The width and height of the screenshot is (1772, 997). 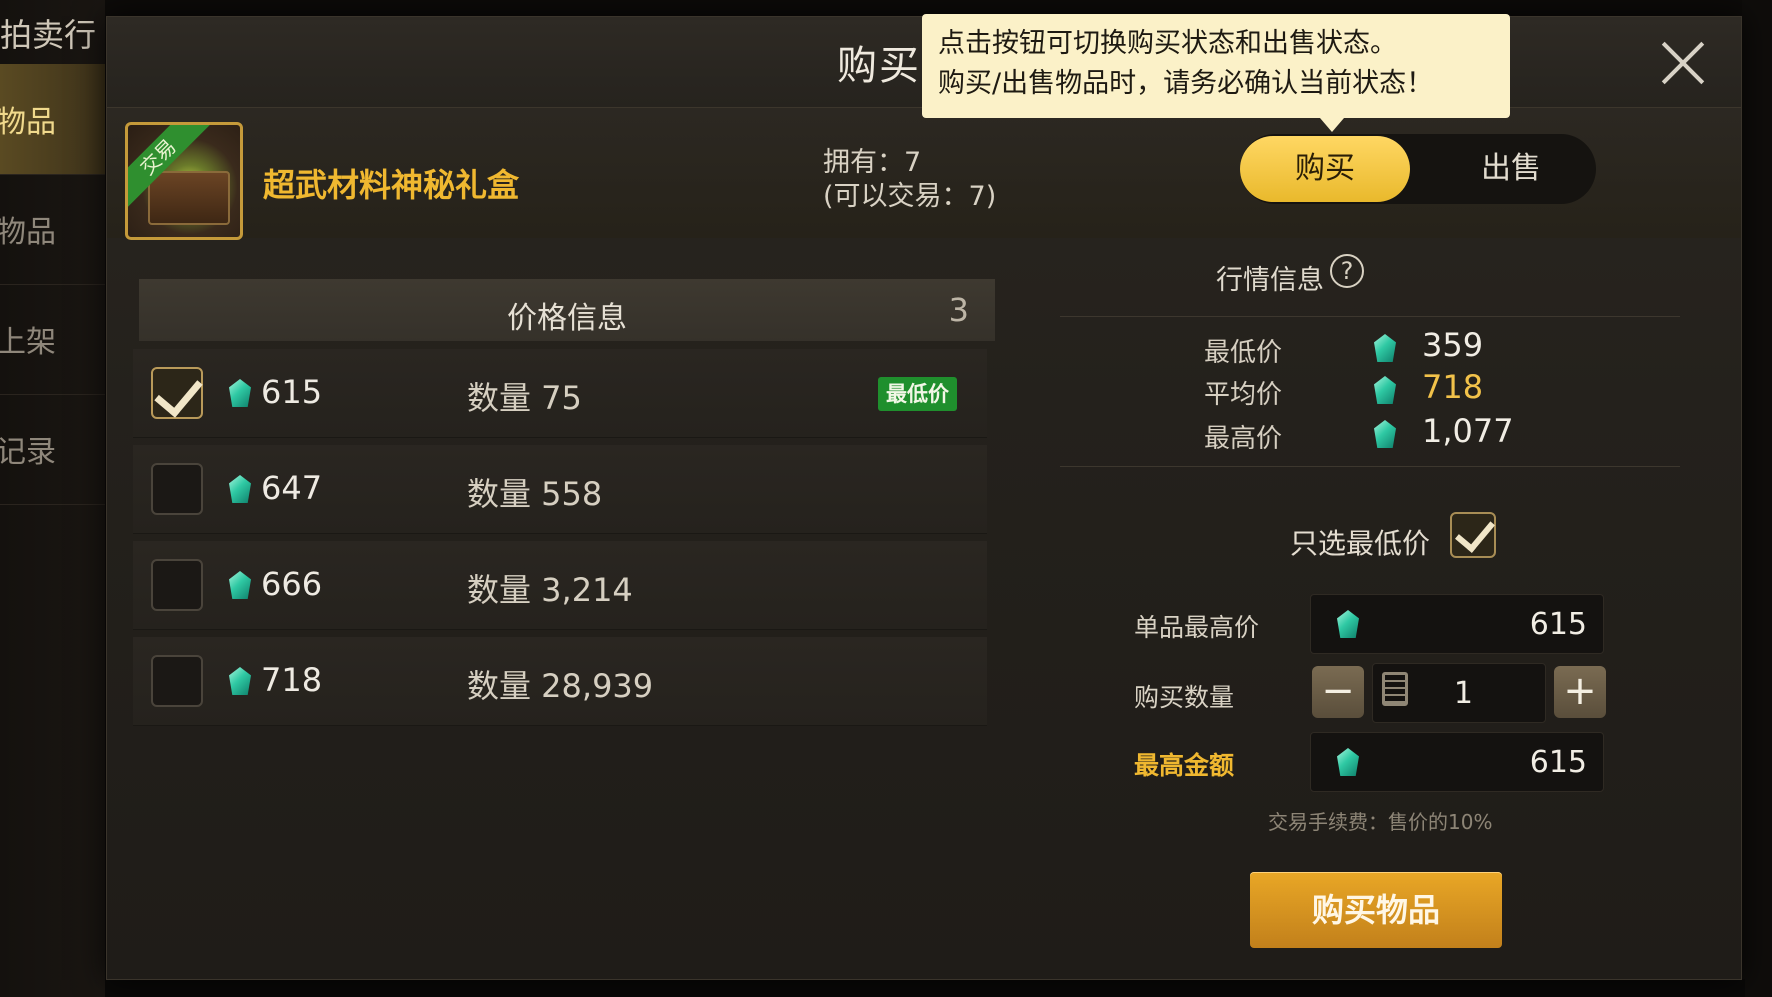 I want to click on row-quantity: 数量 558, so click(x=535, y=494).